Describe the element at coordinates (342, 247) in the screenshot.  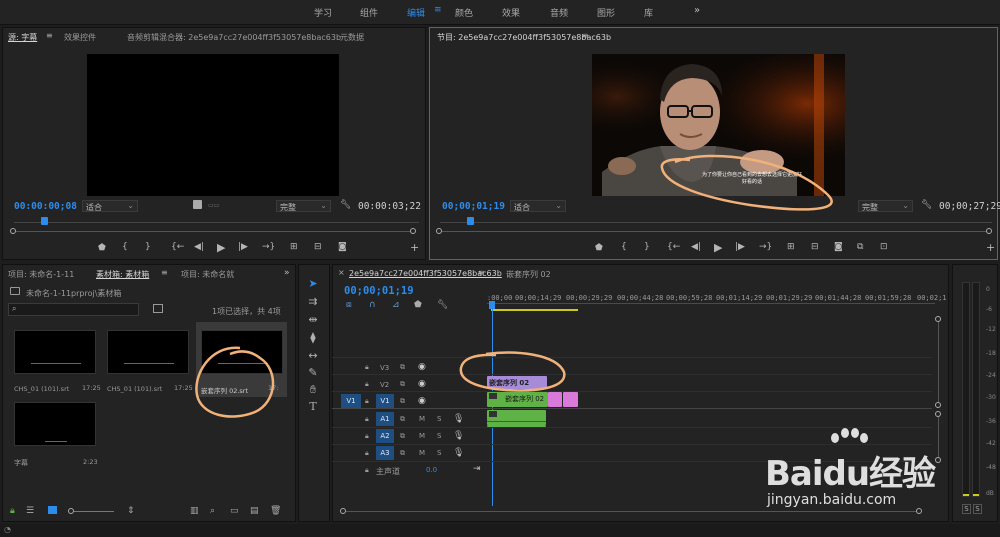
I see `source-camera-icon: ◙` at that location.